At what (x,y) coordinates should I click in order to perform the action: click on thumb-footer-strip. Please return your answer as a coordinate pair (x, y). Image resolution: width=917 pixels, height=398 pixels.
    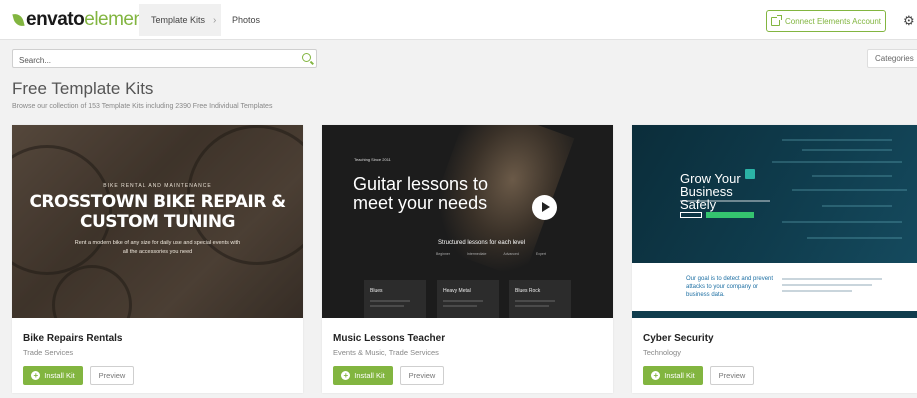
    Looking at the image, I should click on (774, 314).